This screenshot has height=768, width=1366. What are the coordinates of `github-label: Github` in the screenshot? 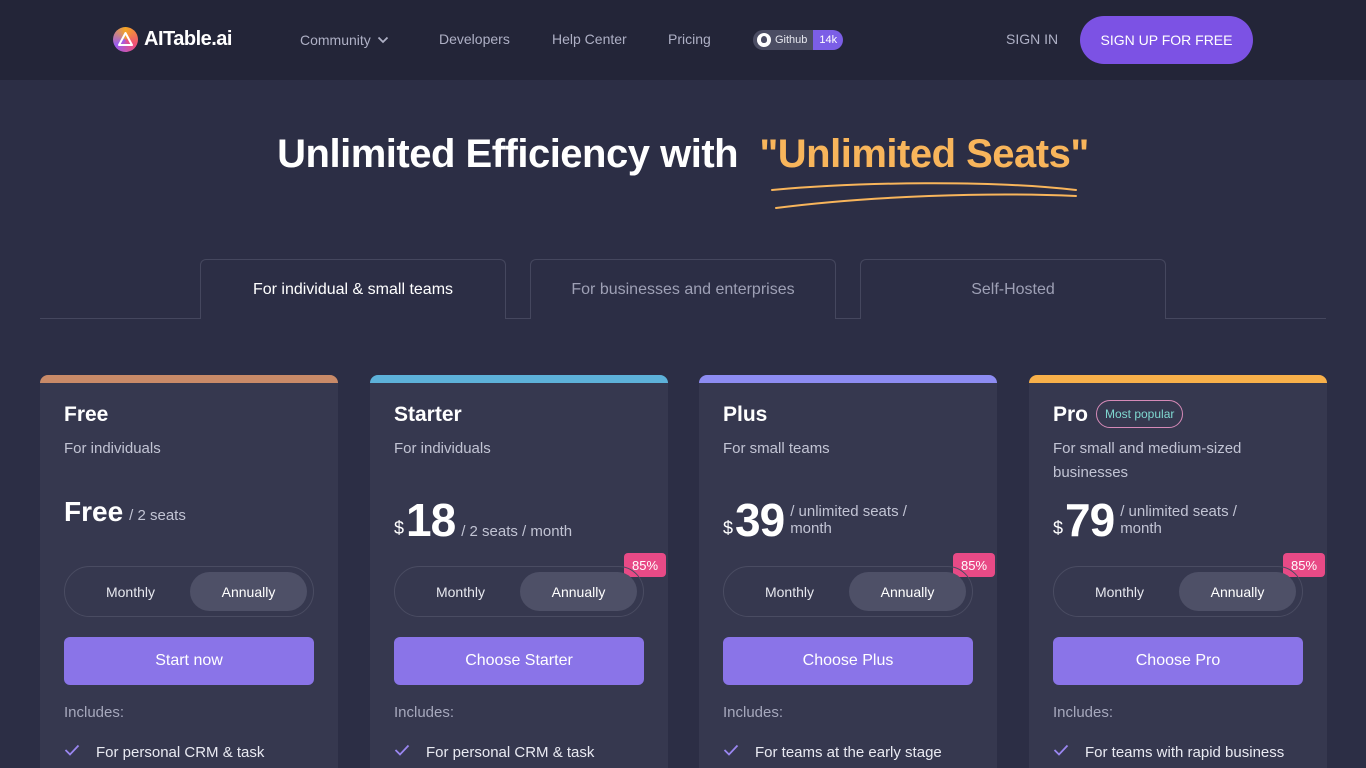 It's located at (791, 40).